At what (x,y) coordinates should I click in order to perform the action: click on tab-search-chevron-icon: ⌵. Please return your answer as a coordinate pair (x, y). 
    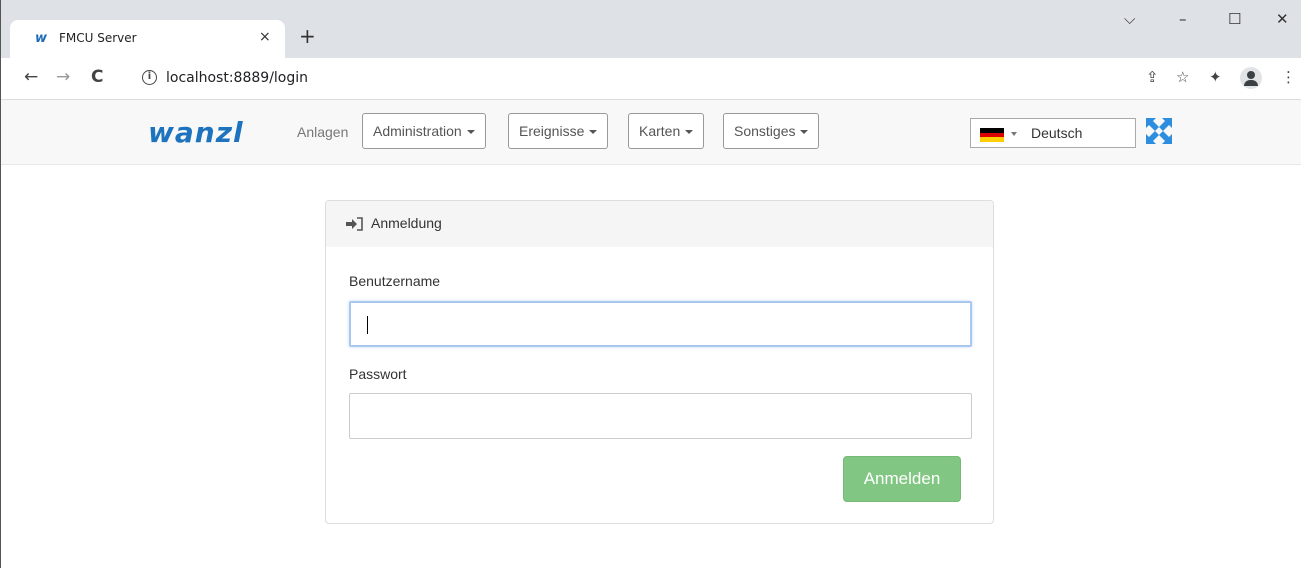
    Looking at the image, I should click on (1129, 19).